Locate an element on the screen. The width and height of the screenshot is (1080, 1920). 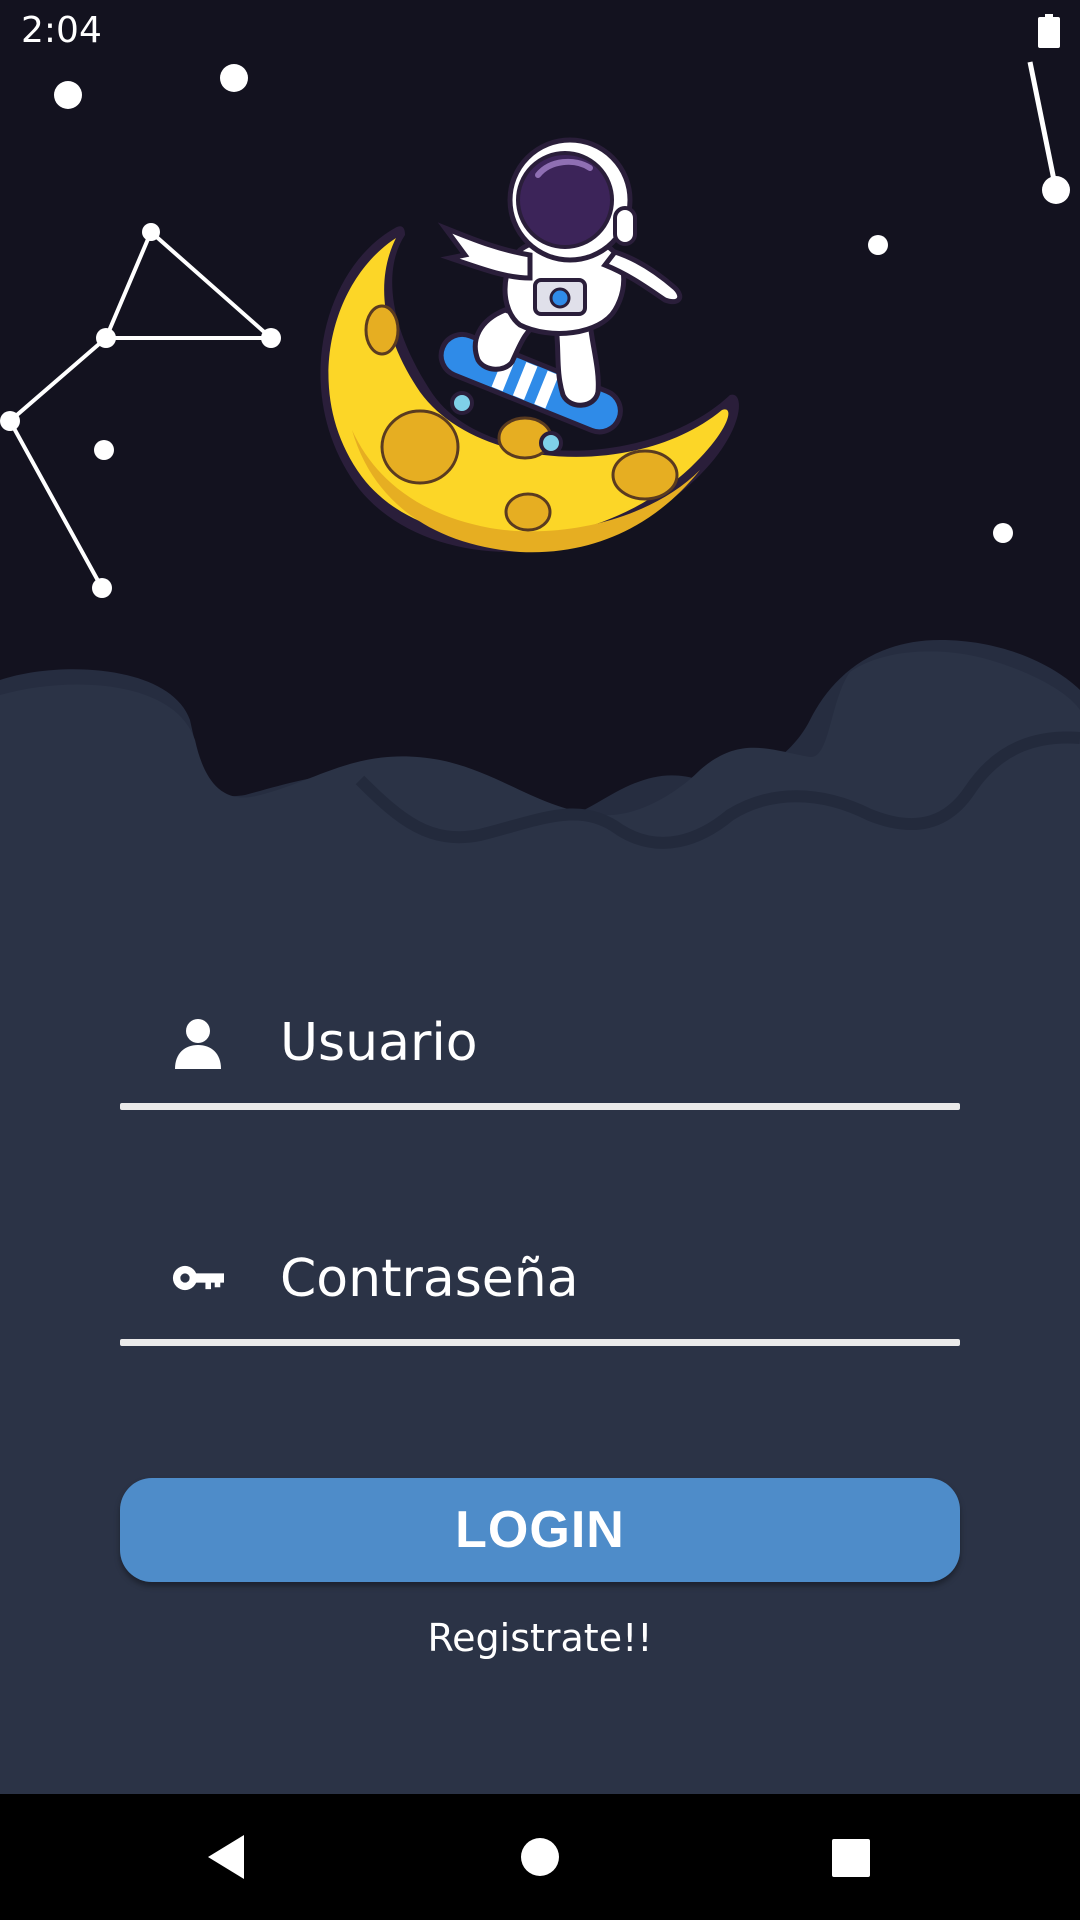
recents-square-icon is located at coordinates (851, 1858).